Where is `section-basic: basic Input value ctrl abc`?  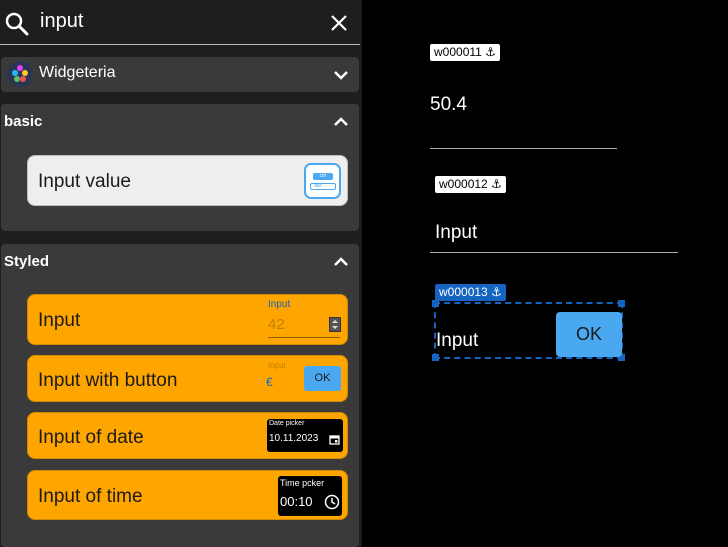
section-basic: basic Input value ctrl abc is located at coordinates (180, 167).